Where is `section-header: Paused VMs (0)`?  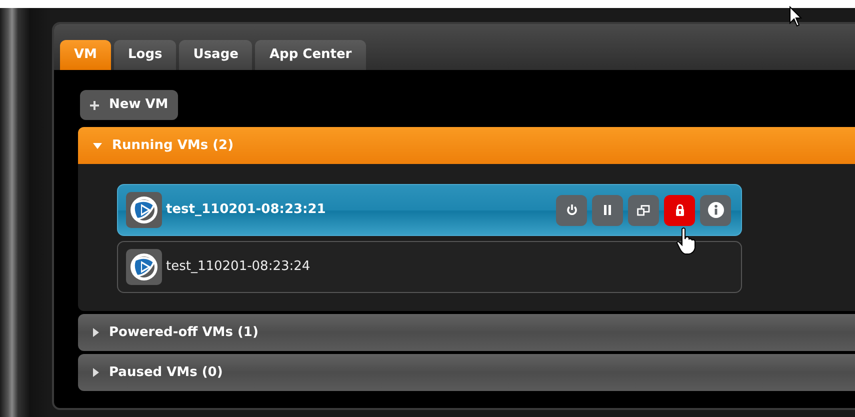
section-header: Paused VMs (0) is located at coordinates (466, 372).